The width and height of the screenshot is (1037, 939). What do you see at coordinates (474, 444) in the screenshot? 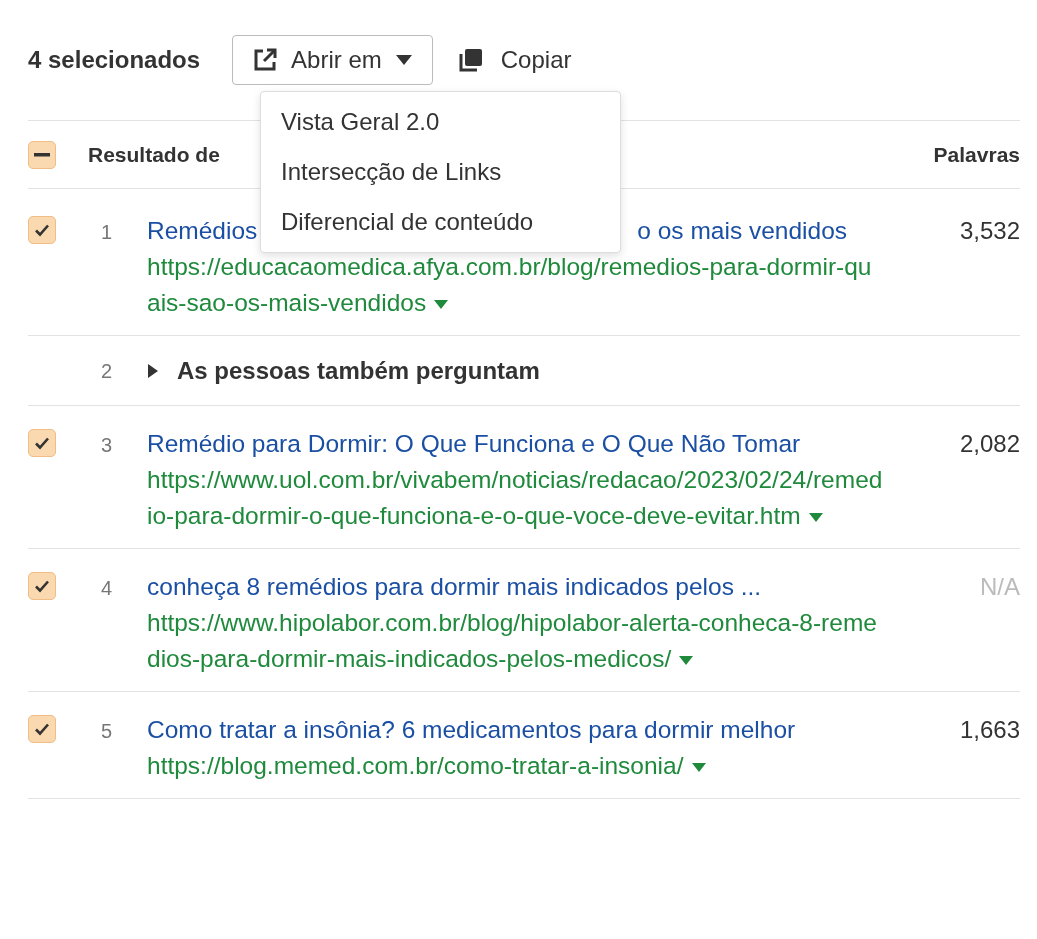
I see `result-title-link: Remédio para Dormir: O Que Funciona e O Que Não Tomar` at bounding box center [474, 444].